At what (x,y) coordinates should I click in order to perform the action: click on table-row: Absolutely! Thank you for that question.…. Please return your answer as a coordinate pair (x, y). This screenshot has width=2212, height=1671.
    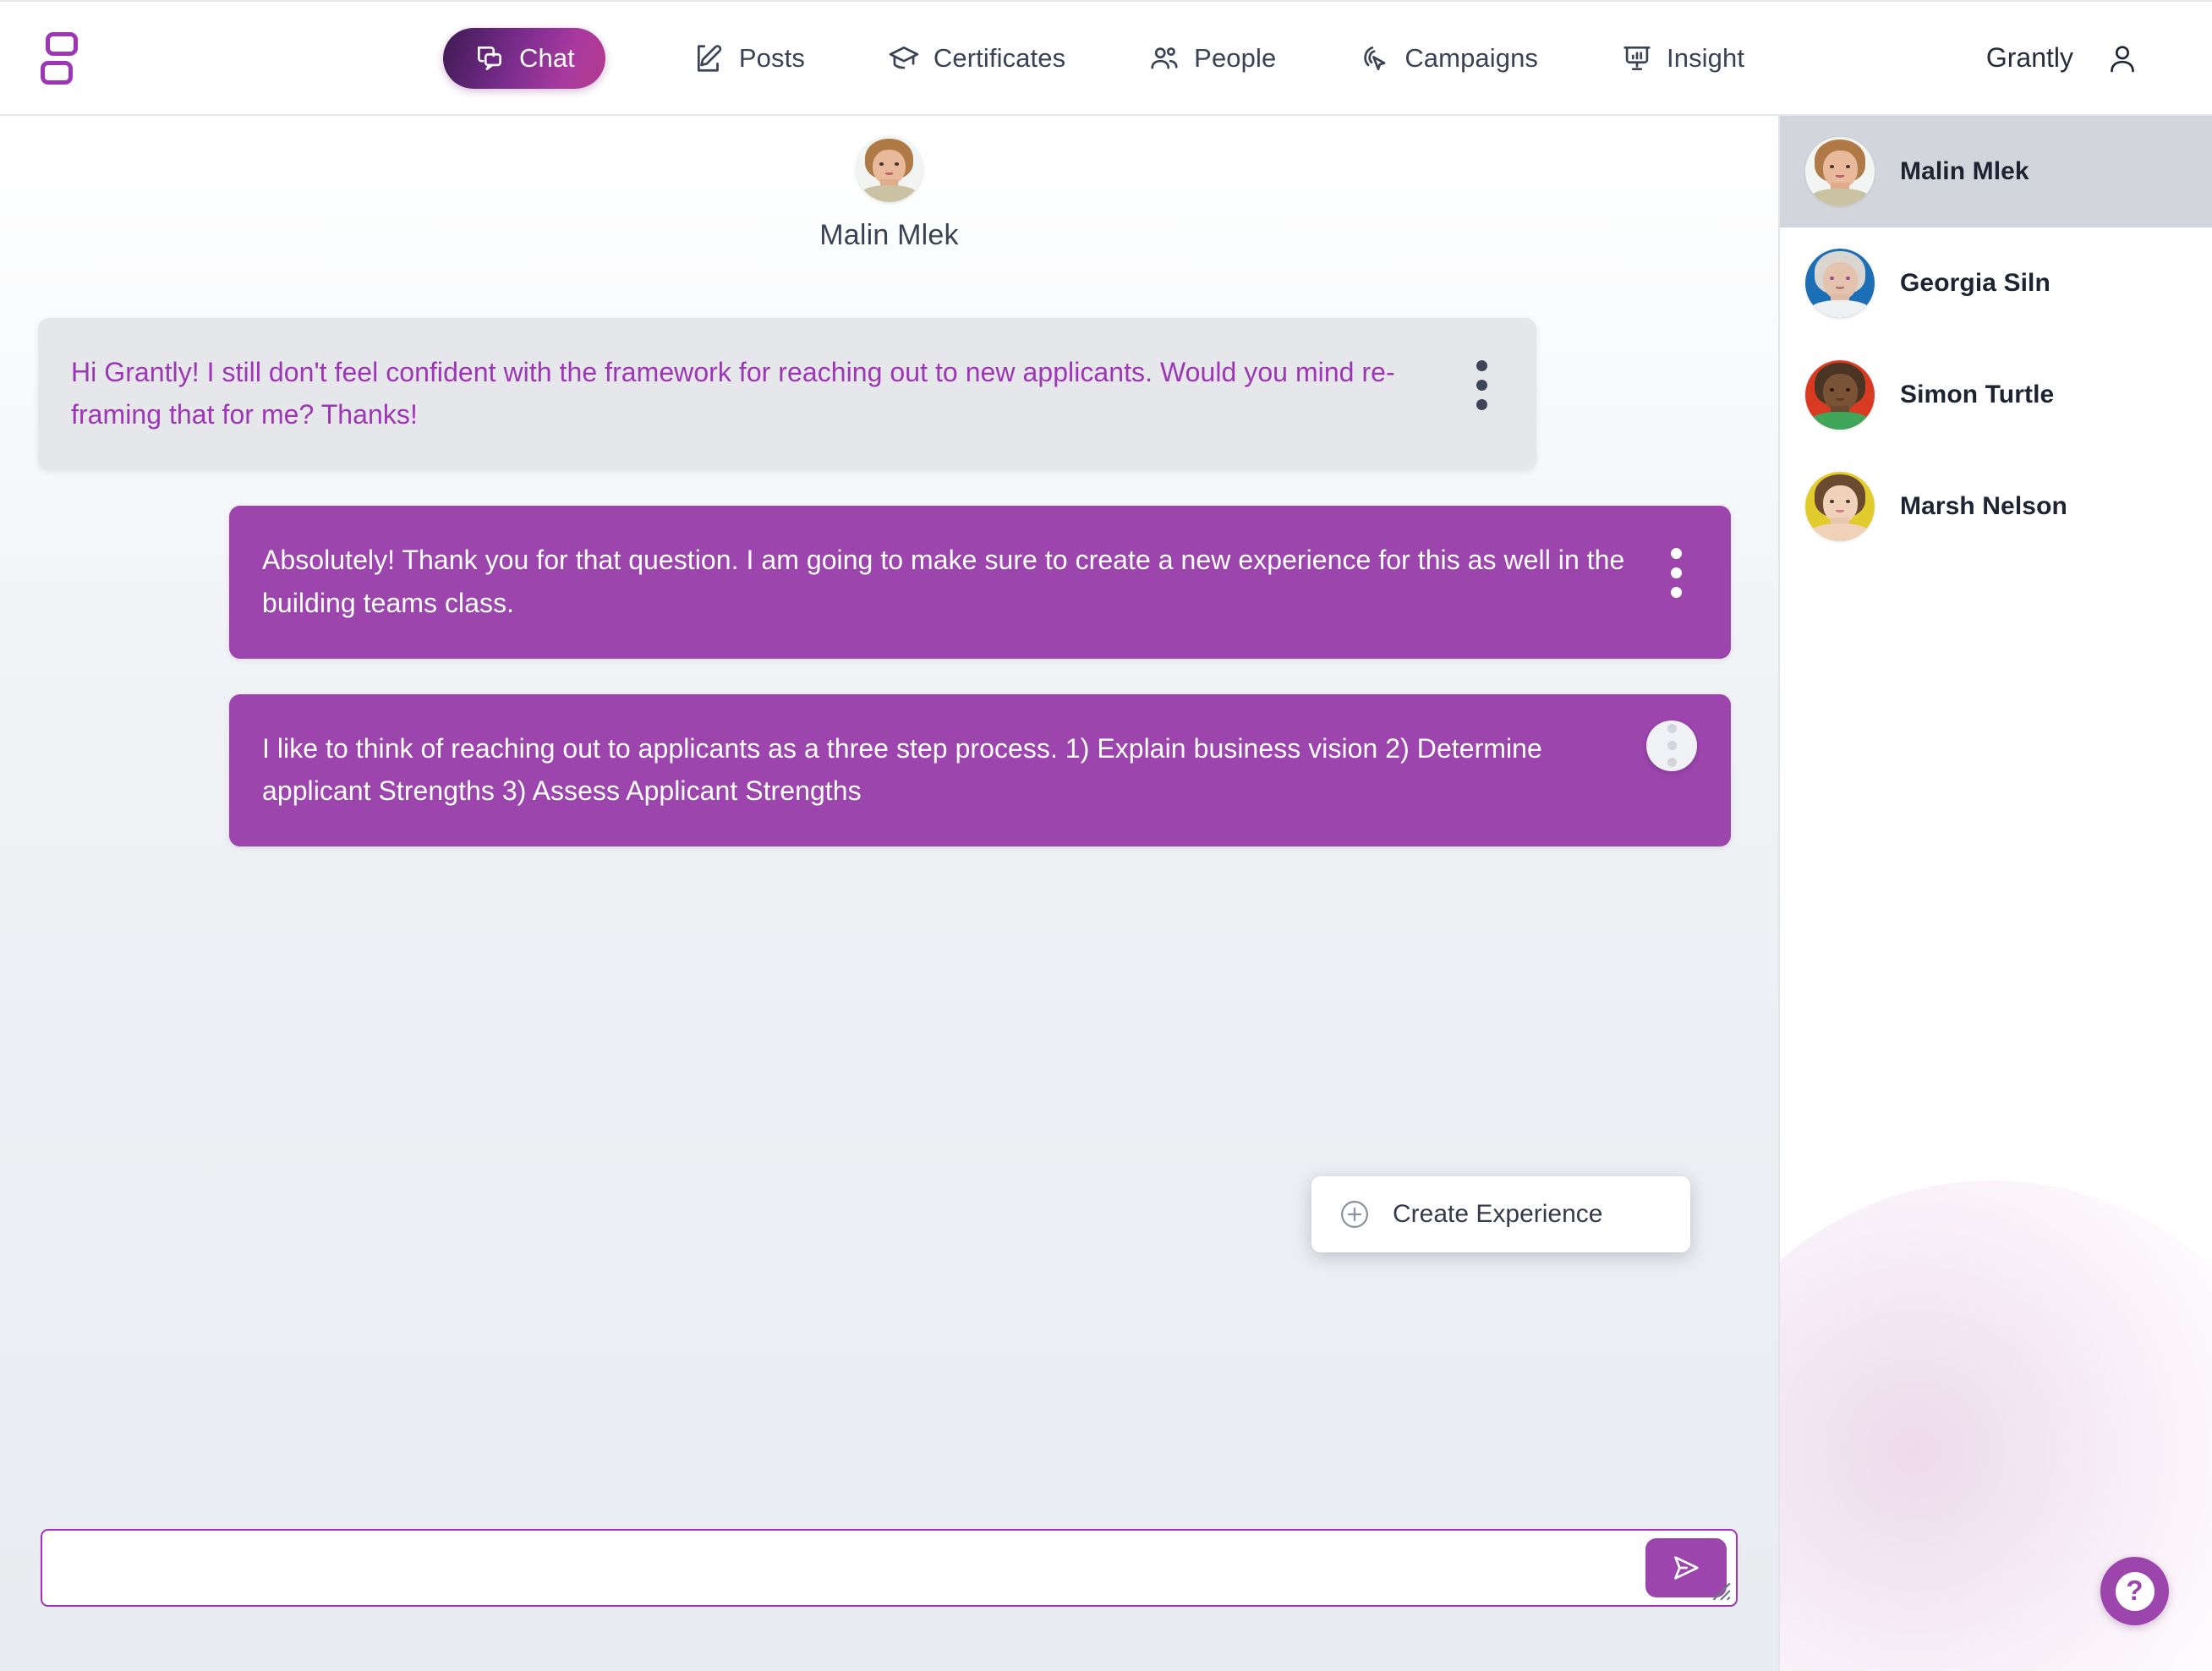
    Looking at the image, I should click on (980, 582).